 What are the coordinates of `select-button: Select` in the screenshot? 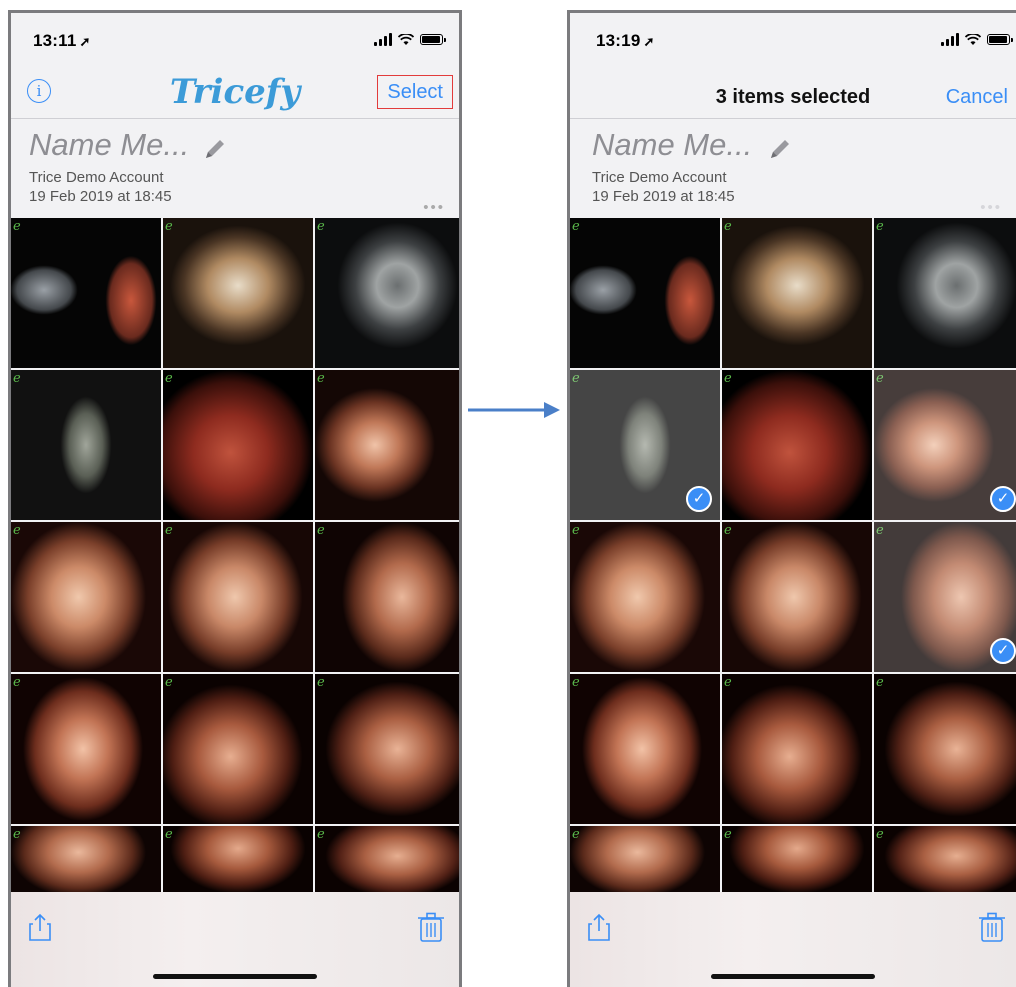 It's located at (415, 92).